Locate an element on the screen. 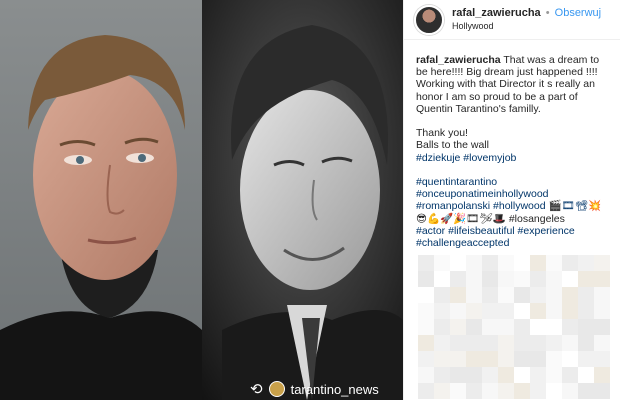  repost-account-logo-icon is located at coordinates (276, 389).